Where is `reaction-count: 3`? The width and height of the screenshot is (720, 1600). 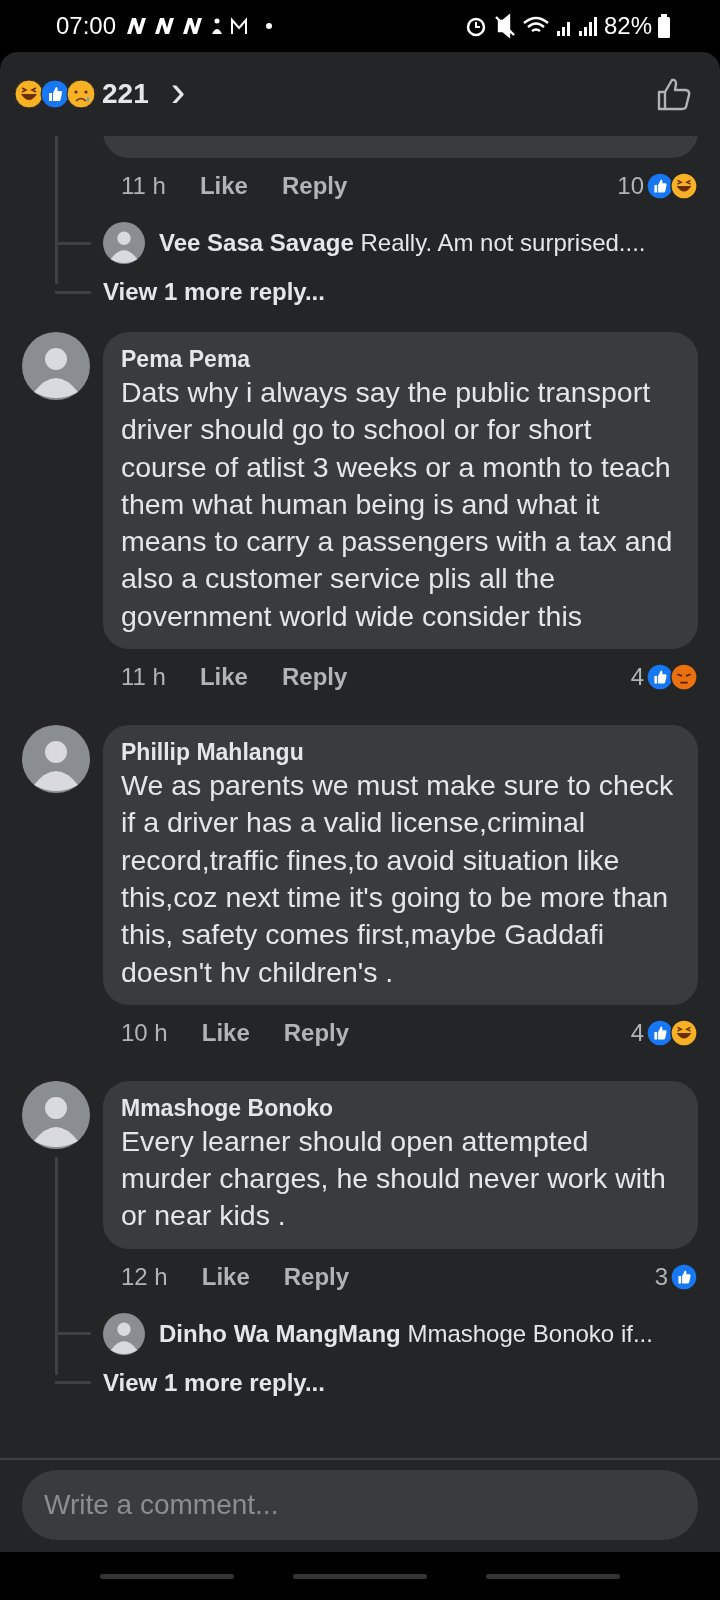 reaction-count: 3 is located at coordinates (661, 1276).